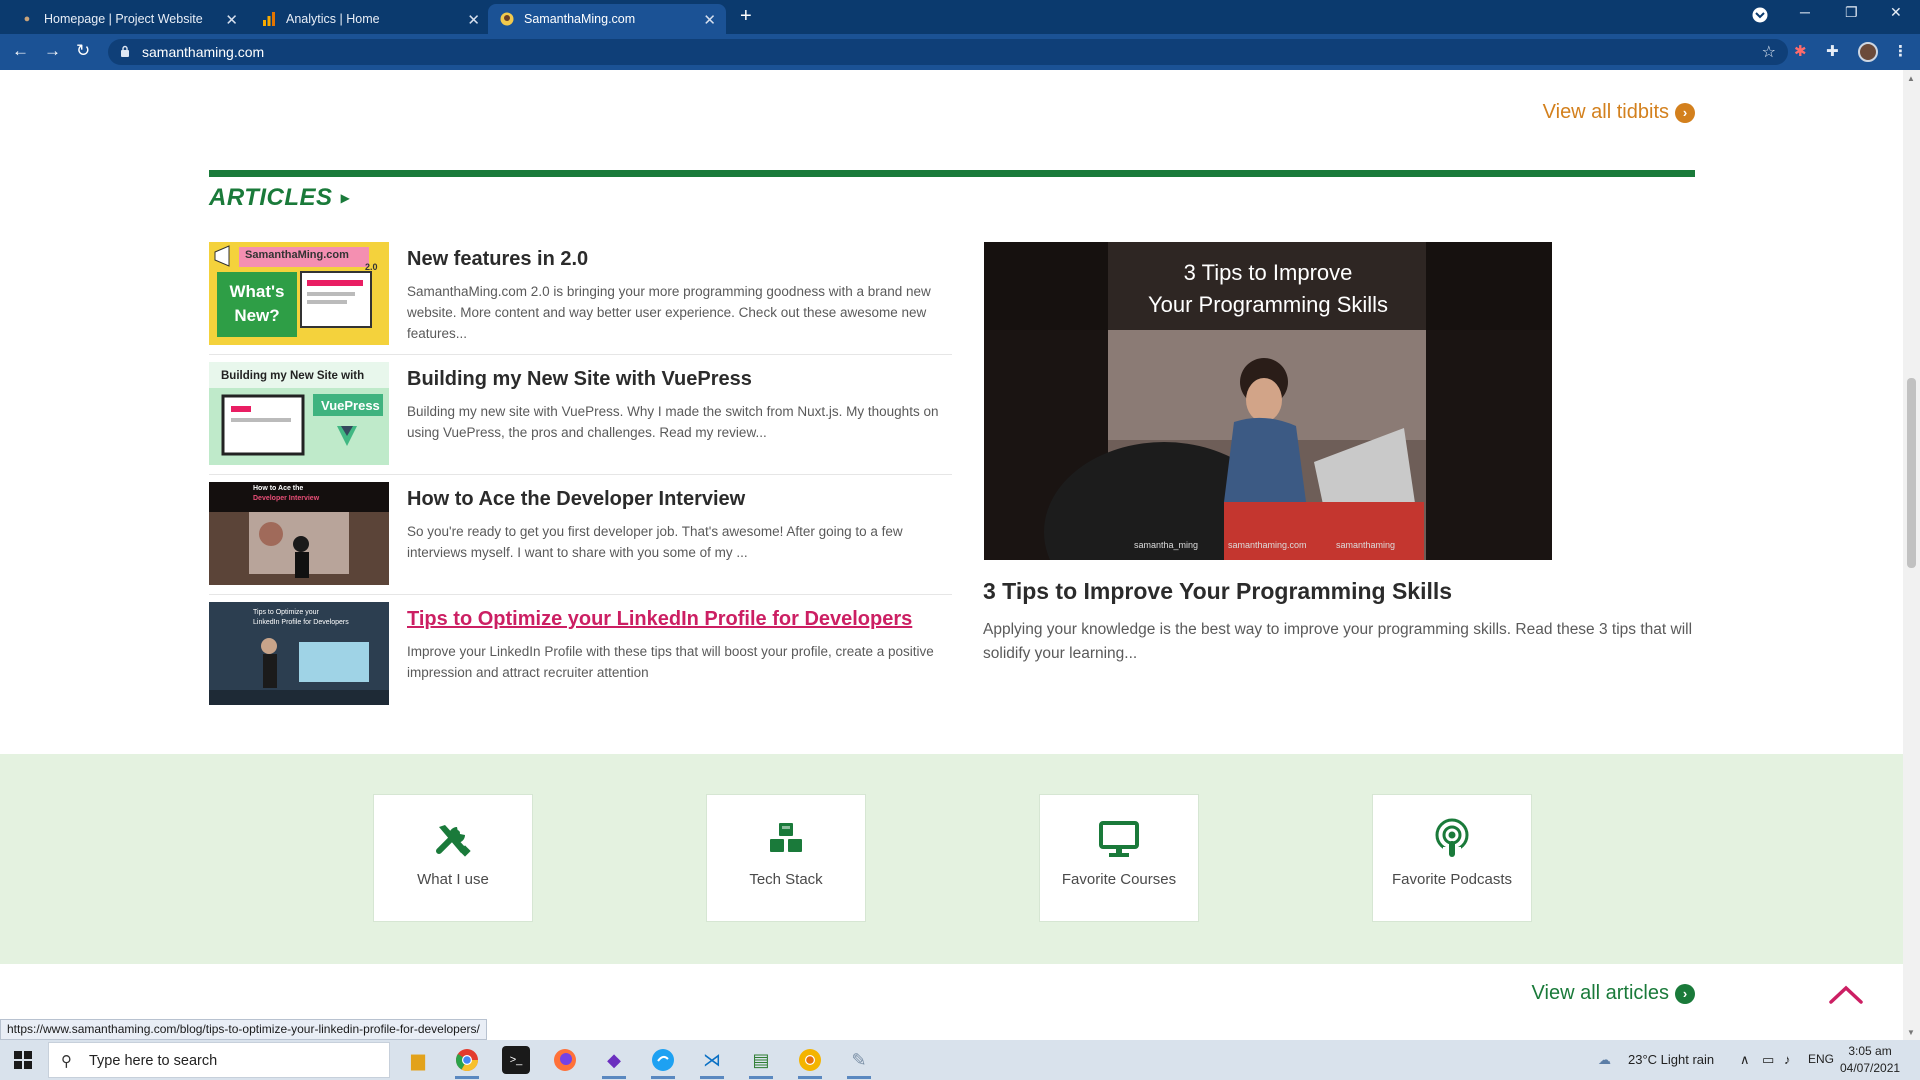 This screenshot has height=1080, width=1920. I want to click on scroll-down-icon: ▼, so click(1911, 1032).